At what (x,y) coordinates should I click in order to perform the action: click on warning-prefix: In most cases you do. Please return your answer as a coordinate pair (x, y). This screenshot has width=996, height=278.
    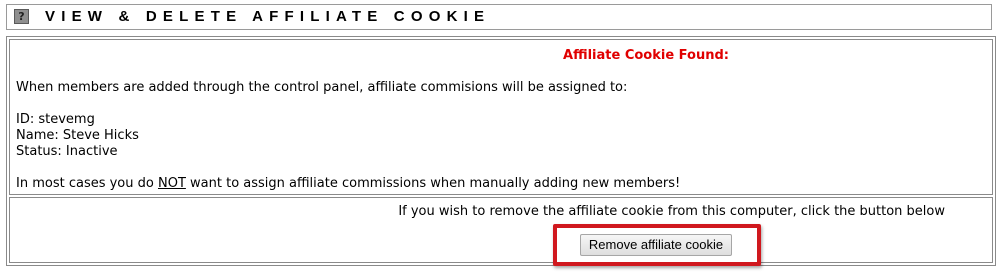
    Looking at the image, I should click on (87, 183).